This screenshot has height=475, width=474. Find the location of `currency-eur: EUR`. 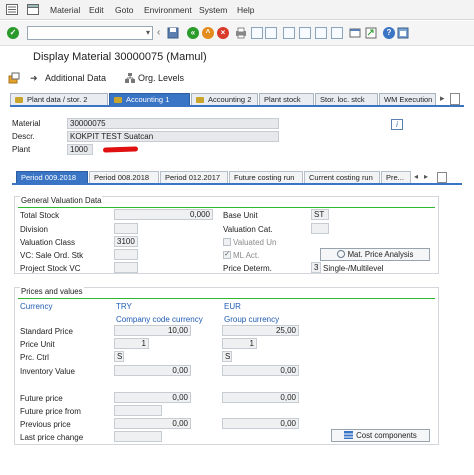

currency-eur: EUR is located at coordinates (232, 306).